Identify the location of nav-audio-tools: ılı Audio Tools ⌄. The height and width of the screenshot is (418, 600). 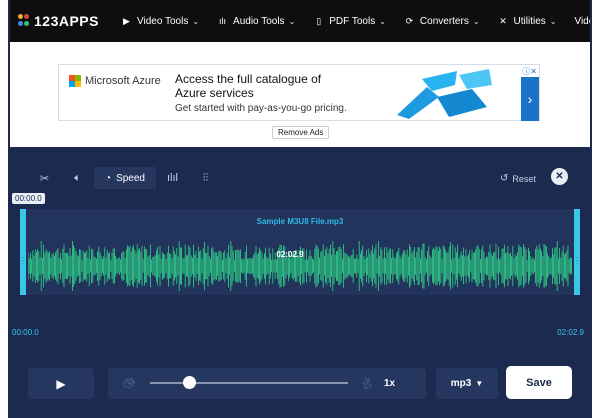
(256, 21).